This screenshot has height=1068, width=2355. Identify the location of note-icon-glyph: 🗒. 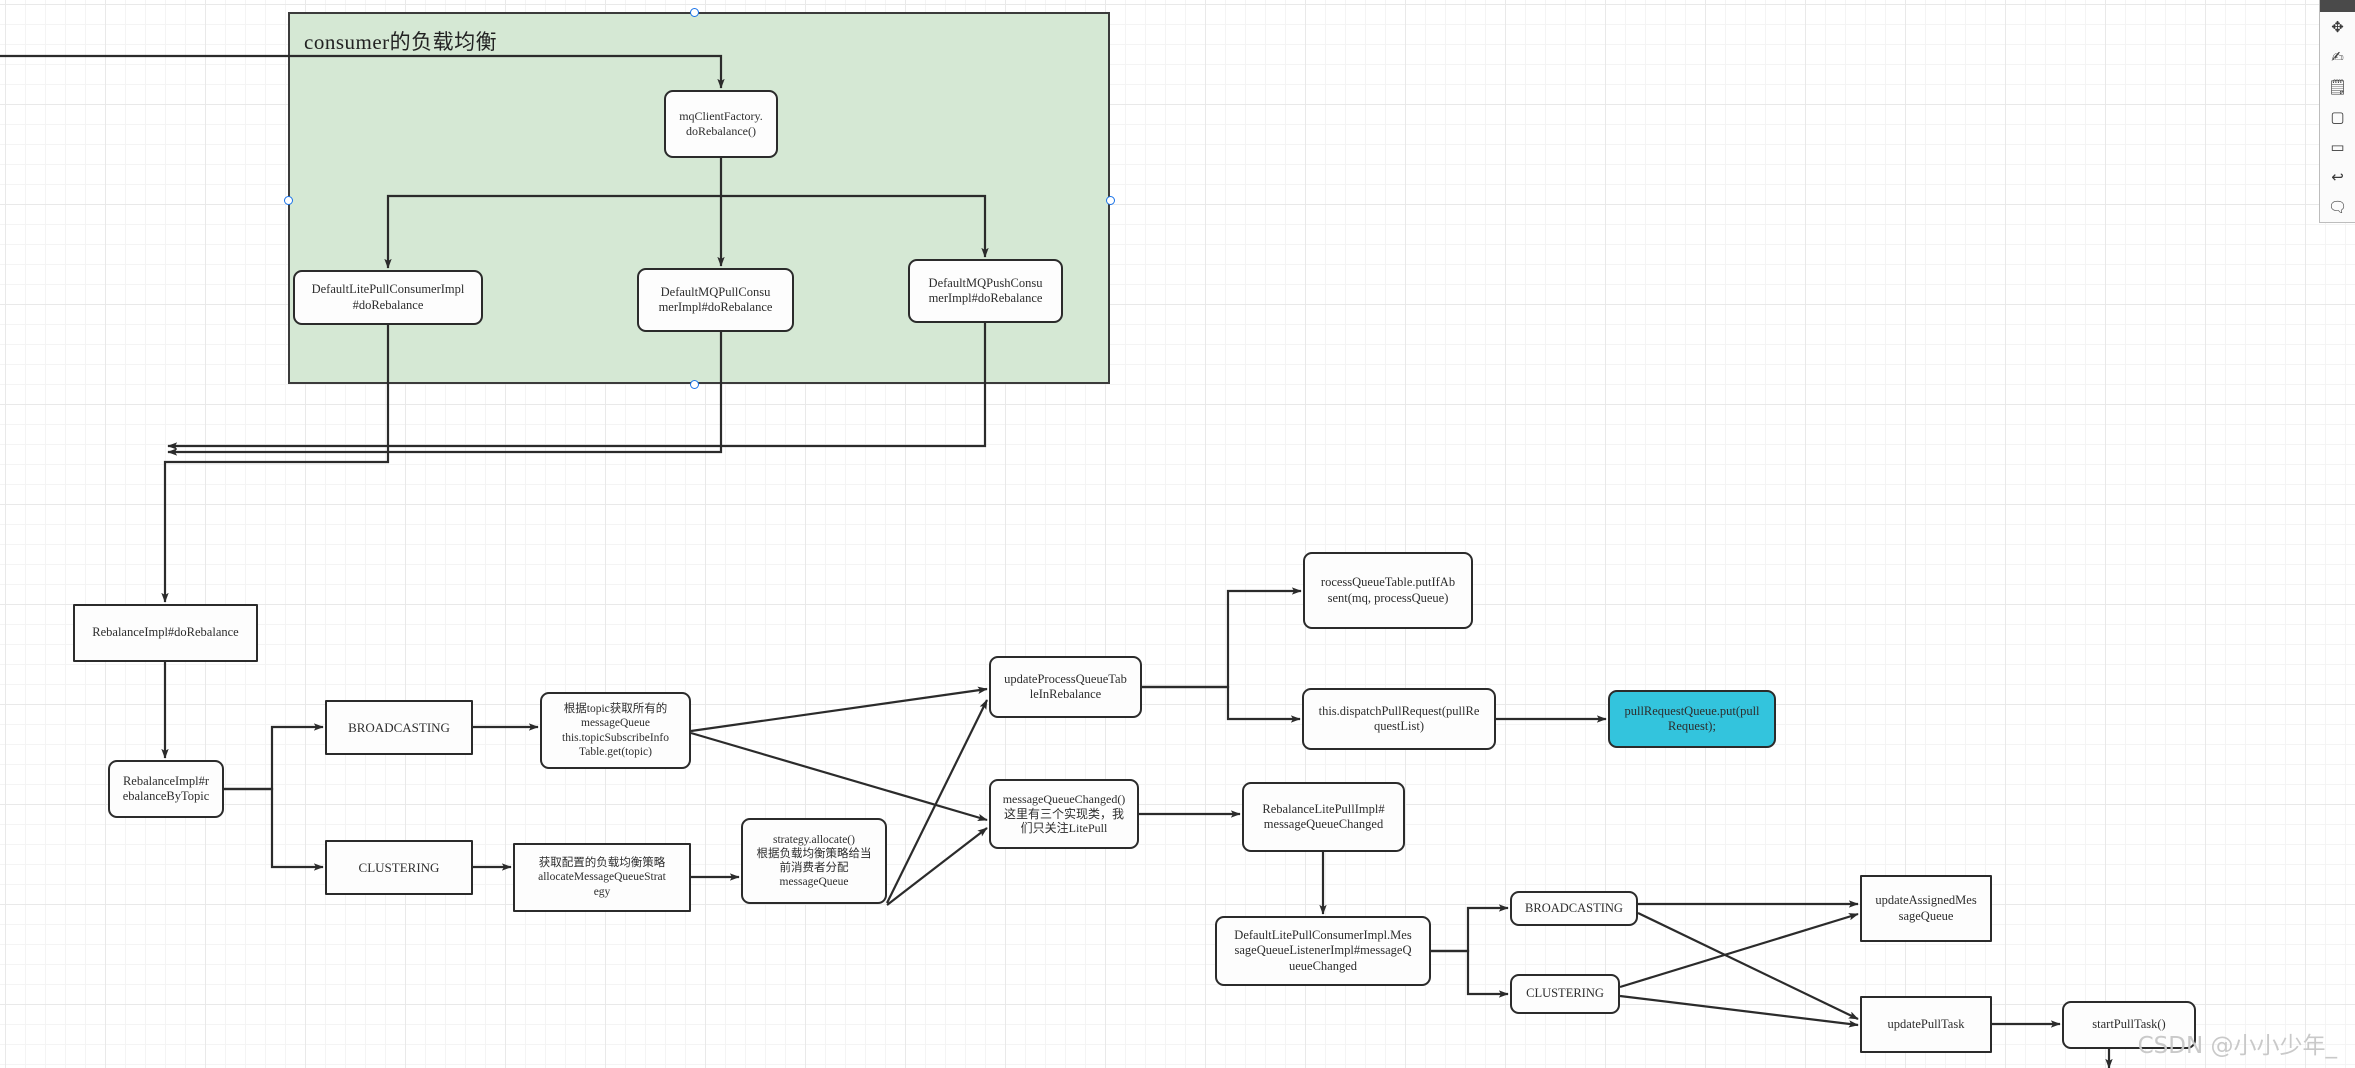
(2337, 87).